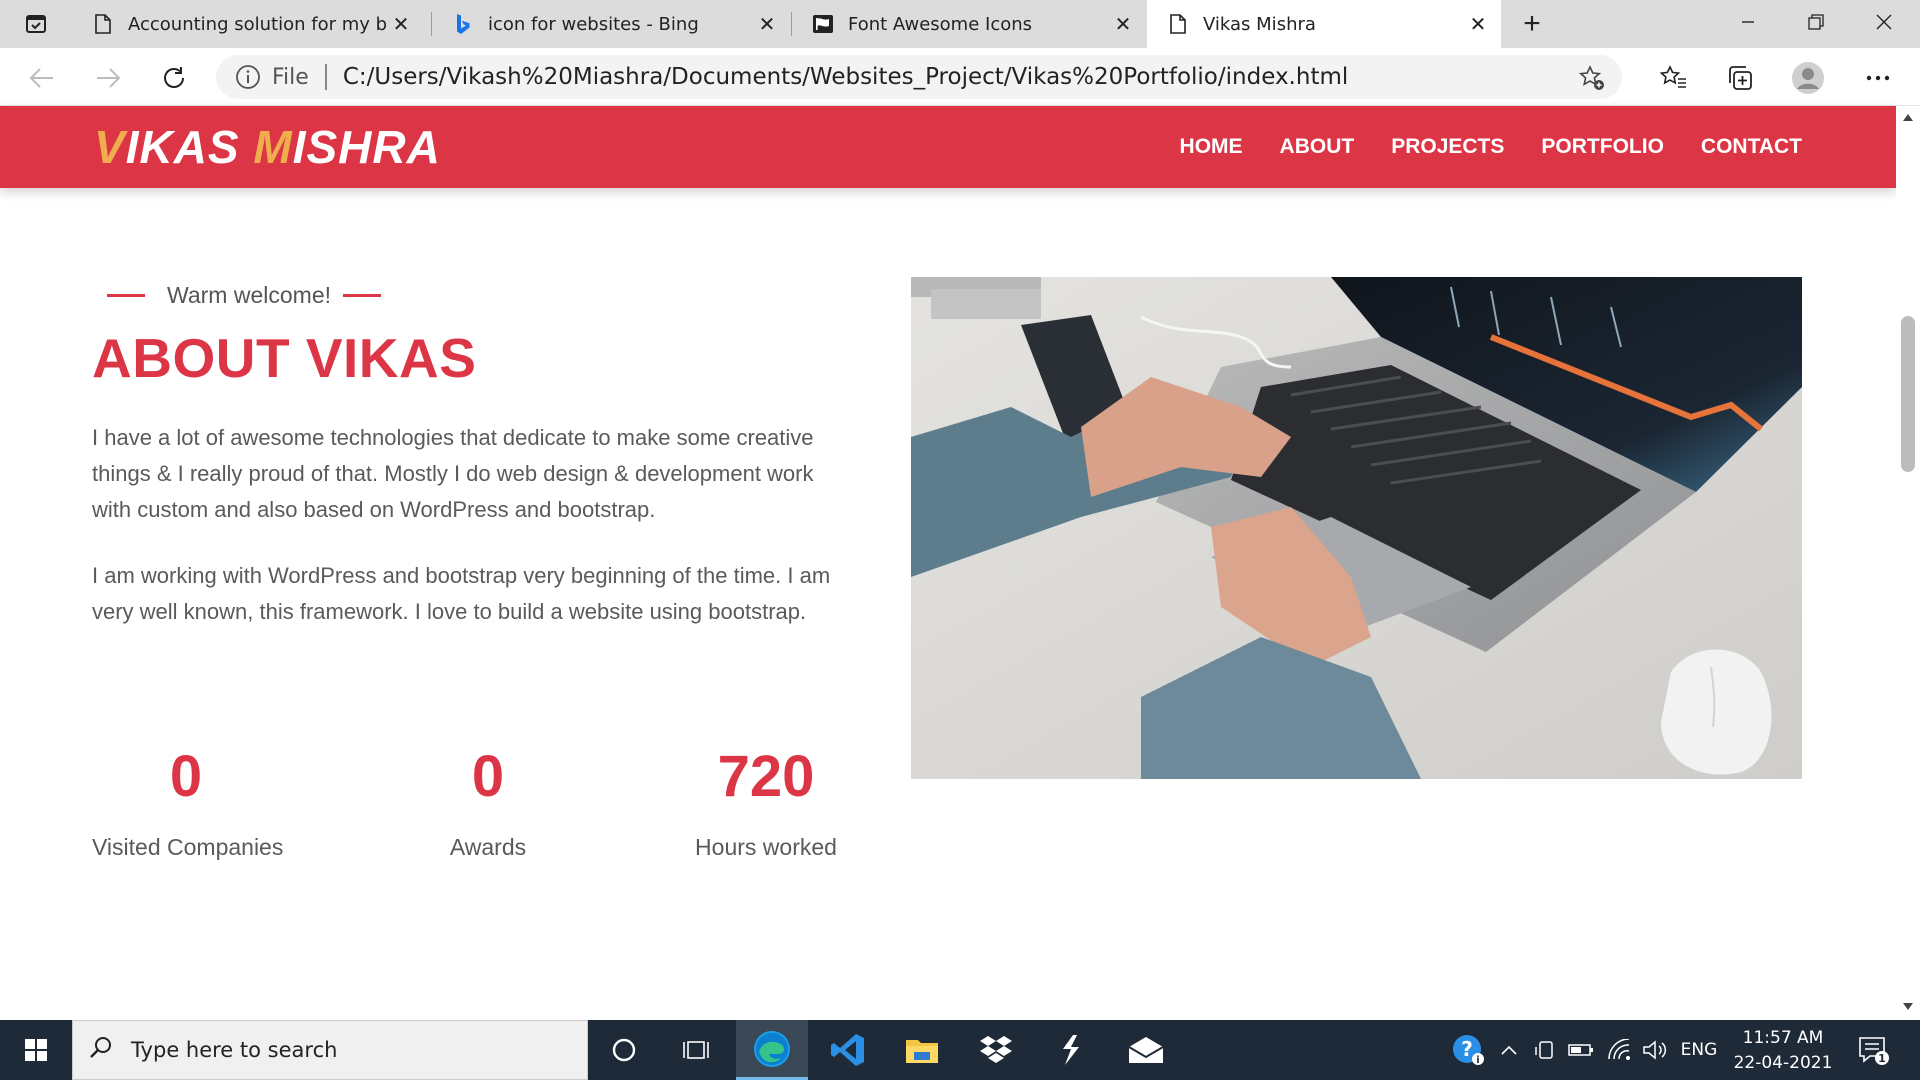 The height and width of the screenshot is (1080, 1920). Describe the element at coordinates (922, 1050) in the screenshot. I see `file-explorer-icon` at that location.